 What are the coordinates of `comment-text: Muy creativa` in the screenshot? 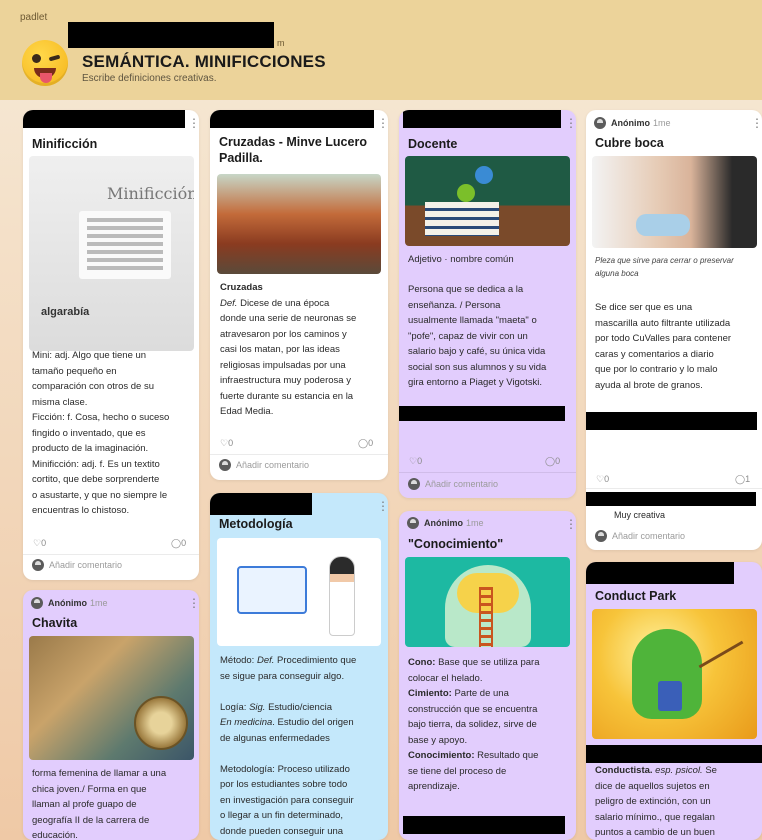 It's located at (640, 515).